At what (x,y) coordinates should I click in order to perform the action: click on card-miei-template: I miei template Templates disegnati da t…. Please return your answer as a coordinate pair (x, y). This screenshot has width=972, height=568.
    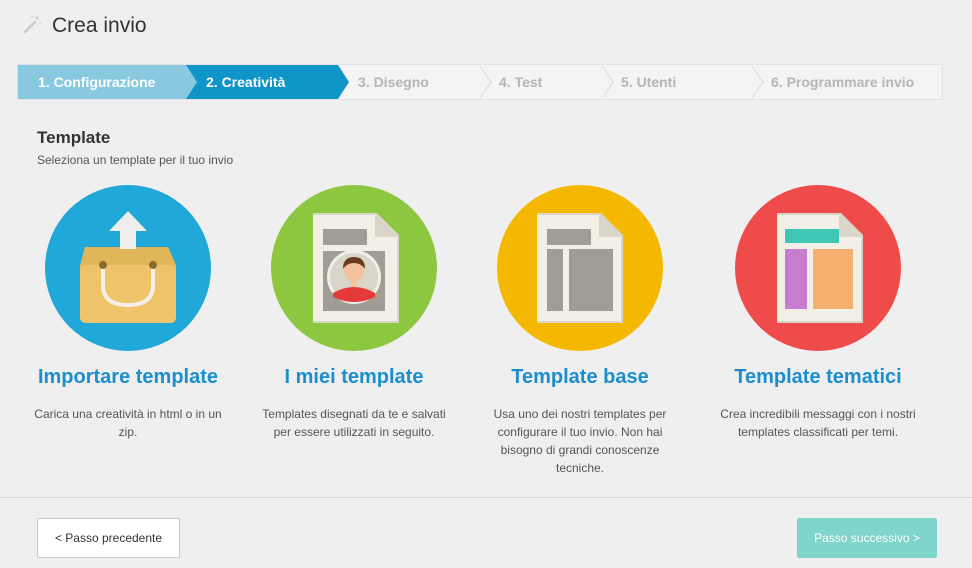
    Looking at the image, I should click on (354, 313).